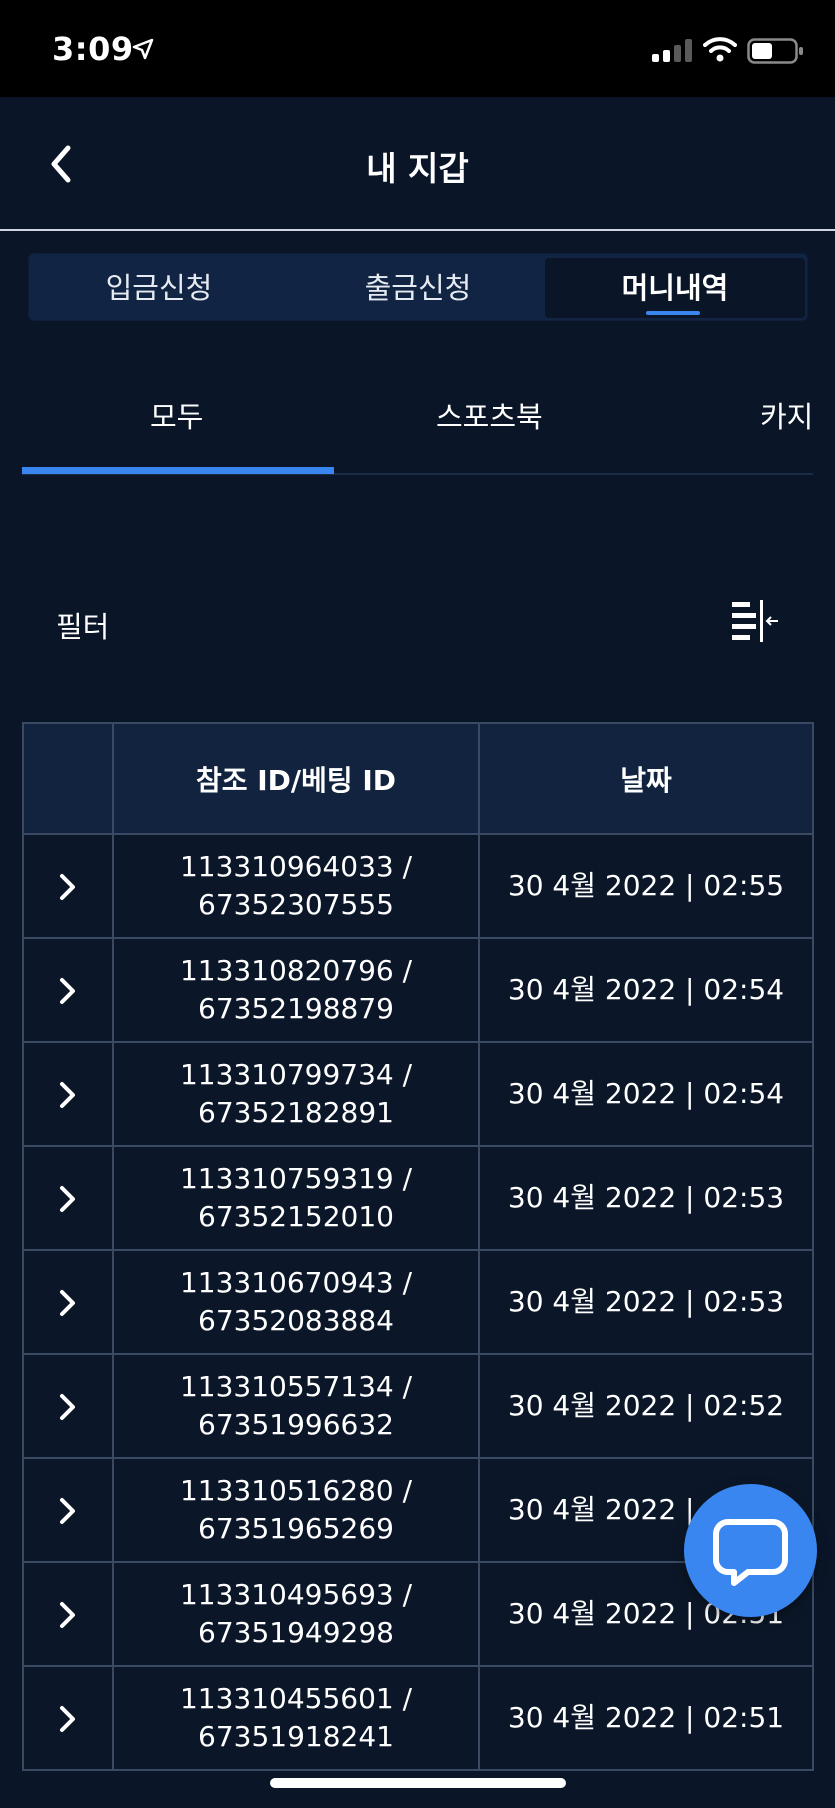 The height and width of the screenshot is (1808, 835). Describe the element at coordinates (775, 51) in the screenshot. I see `battery-icon` at that location.